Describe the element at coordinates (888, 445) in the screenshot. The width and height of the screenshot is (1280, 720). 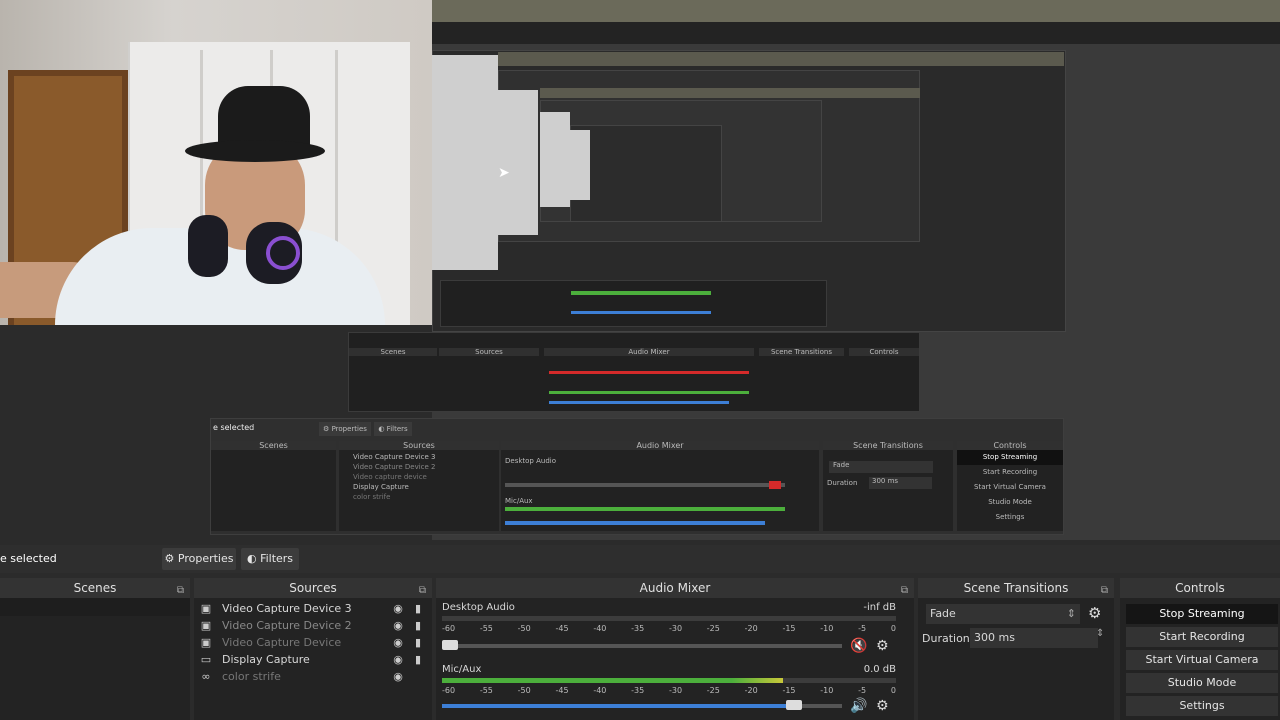
I see `nested-transitions-title: Scene Transitions` at that location.